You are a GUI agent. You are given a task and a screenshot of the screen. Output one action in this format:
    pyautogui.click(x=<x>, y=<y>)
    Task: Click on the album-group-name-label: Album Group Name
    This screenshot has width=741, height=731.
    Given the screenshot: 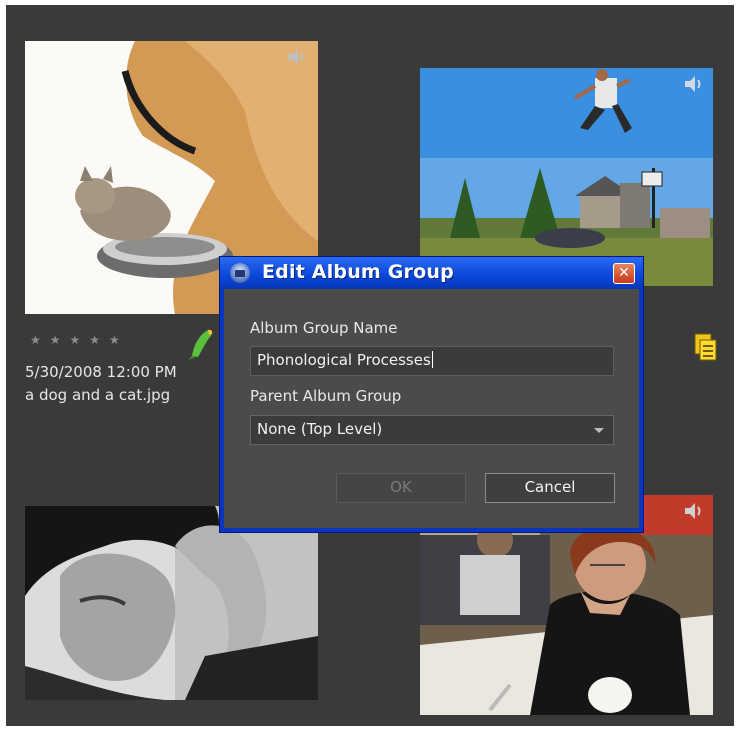 What is the action you would take?
    pyautogui.click(x=324, y=328)
    